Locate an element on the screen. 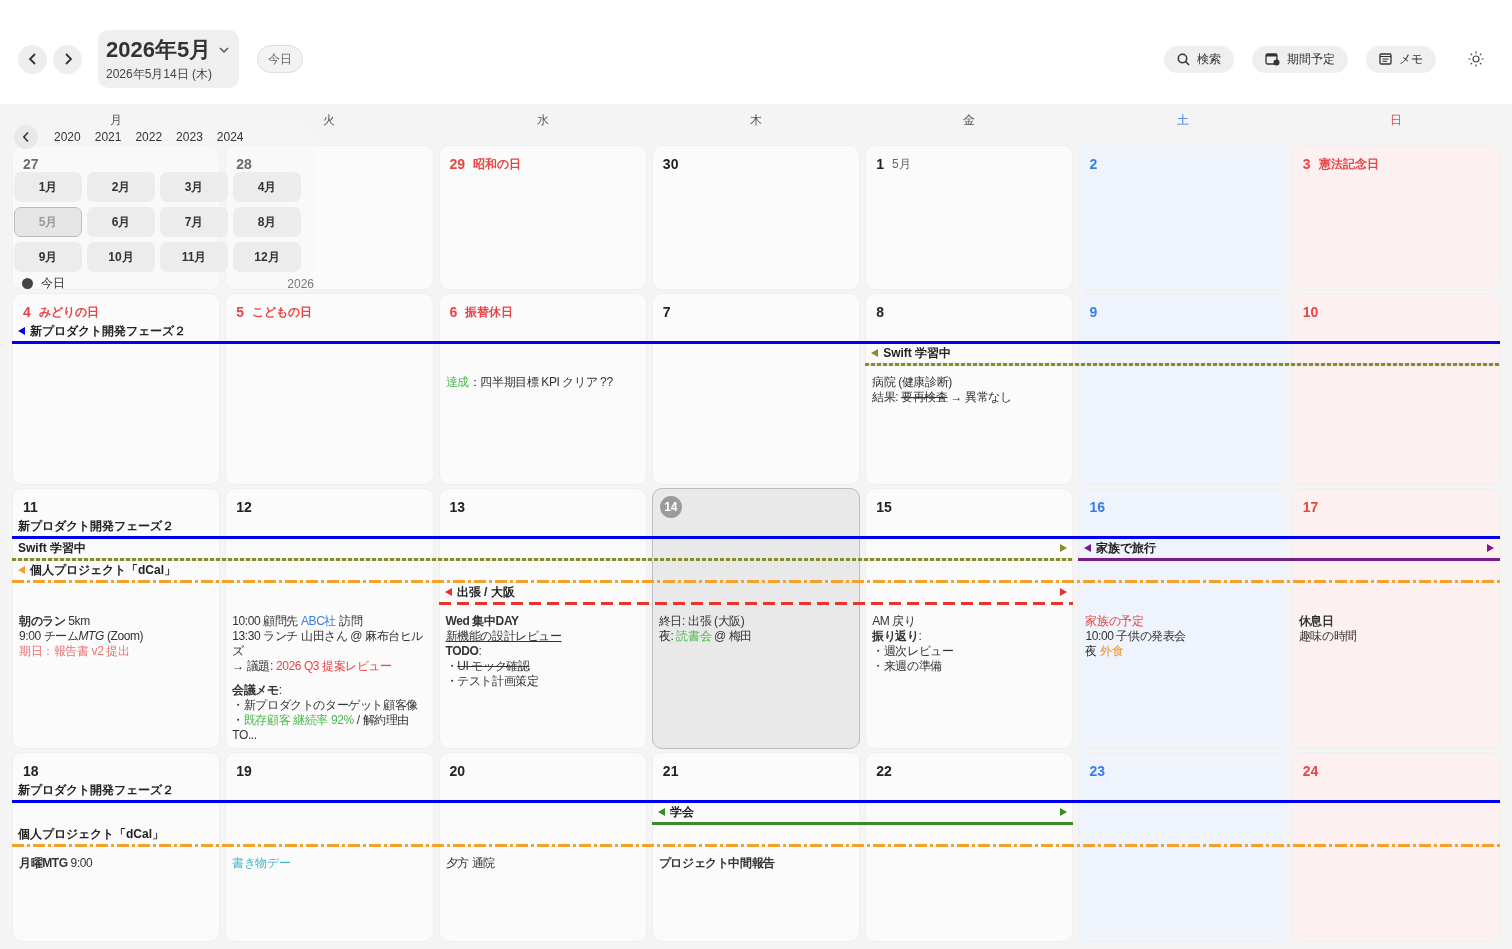  note-line: 9:00 チームMTG (Zoom) is located at coordinates (82, 636).